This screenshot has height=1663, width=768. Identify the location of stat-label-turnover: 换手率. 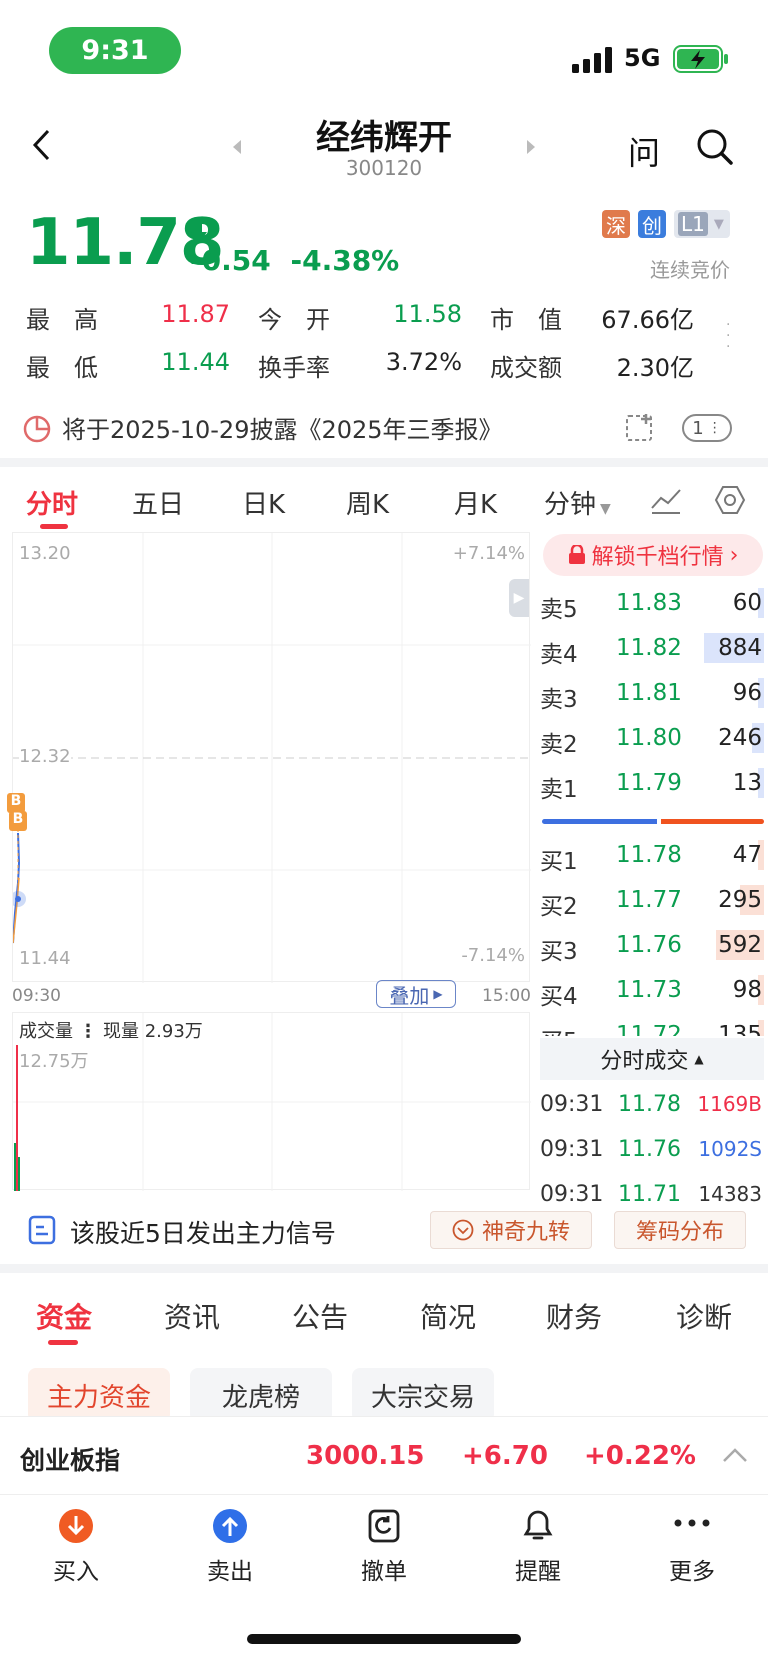
(294, 368).